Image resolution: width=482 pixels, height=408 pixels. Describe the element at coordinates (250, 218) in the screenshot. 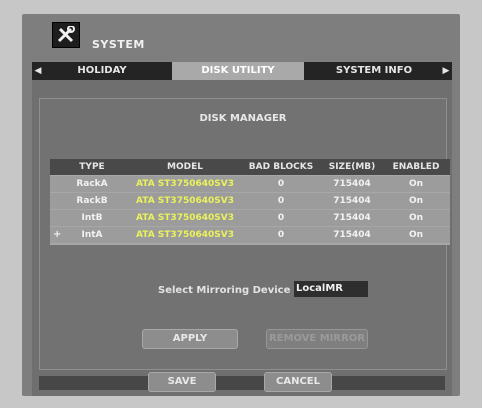

I see `table-row: IntB ATA ST3750640SV3 0 715404 On` at that location.